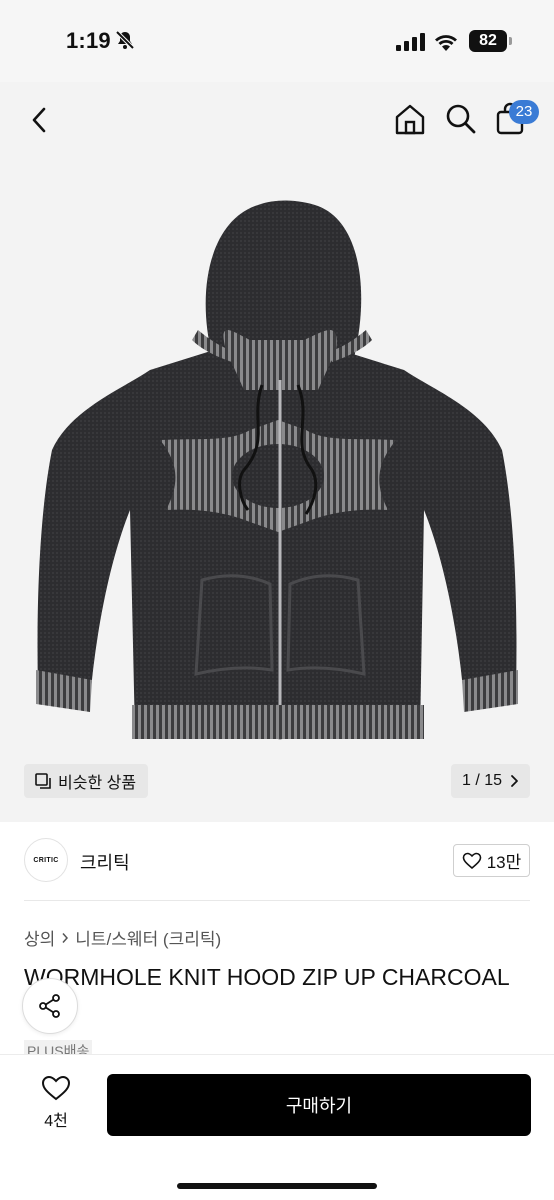 The width and height of the screenshot is (554, 1200). I want to click on battery-indicator: 82, so click(488, 41).